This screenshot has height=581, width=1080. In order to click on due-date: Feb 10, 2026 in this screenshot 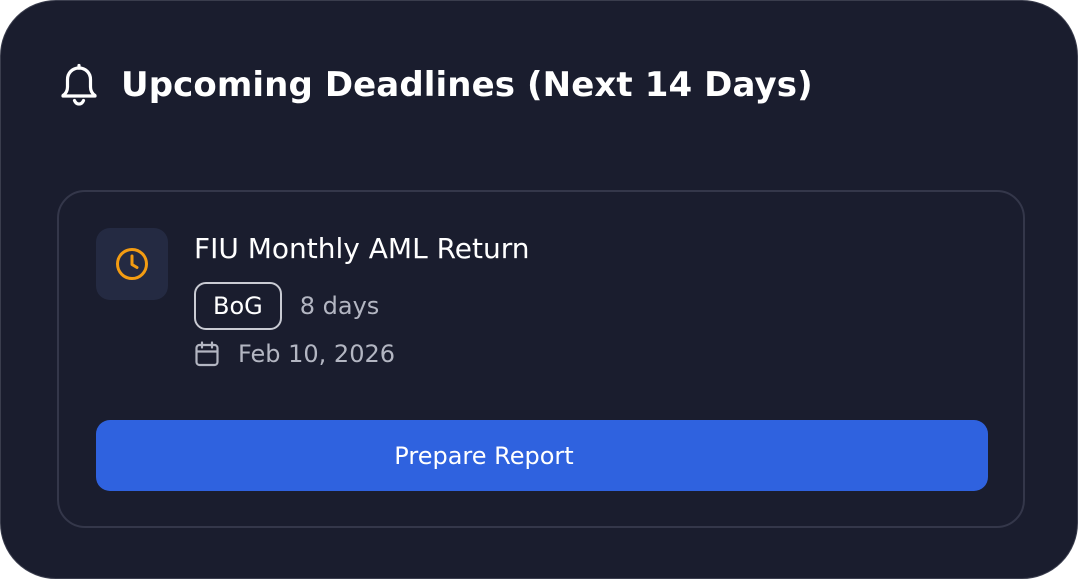, I will do `click(316, 354)`.